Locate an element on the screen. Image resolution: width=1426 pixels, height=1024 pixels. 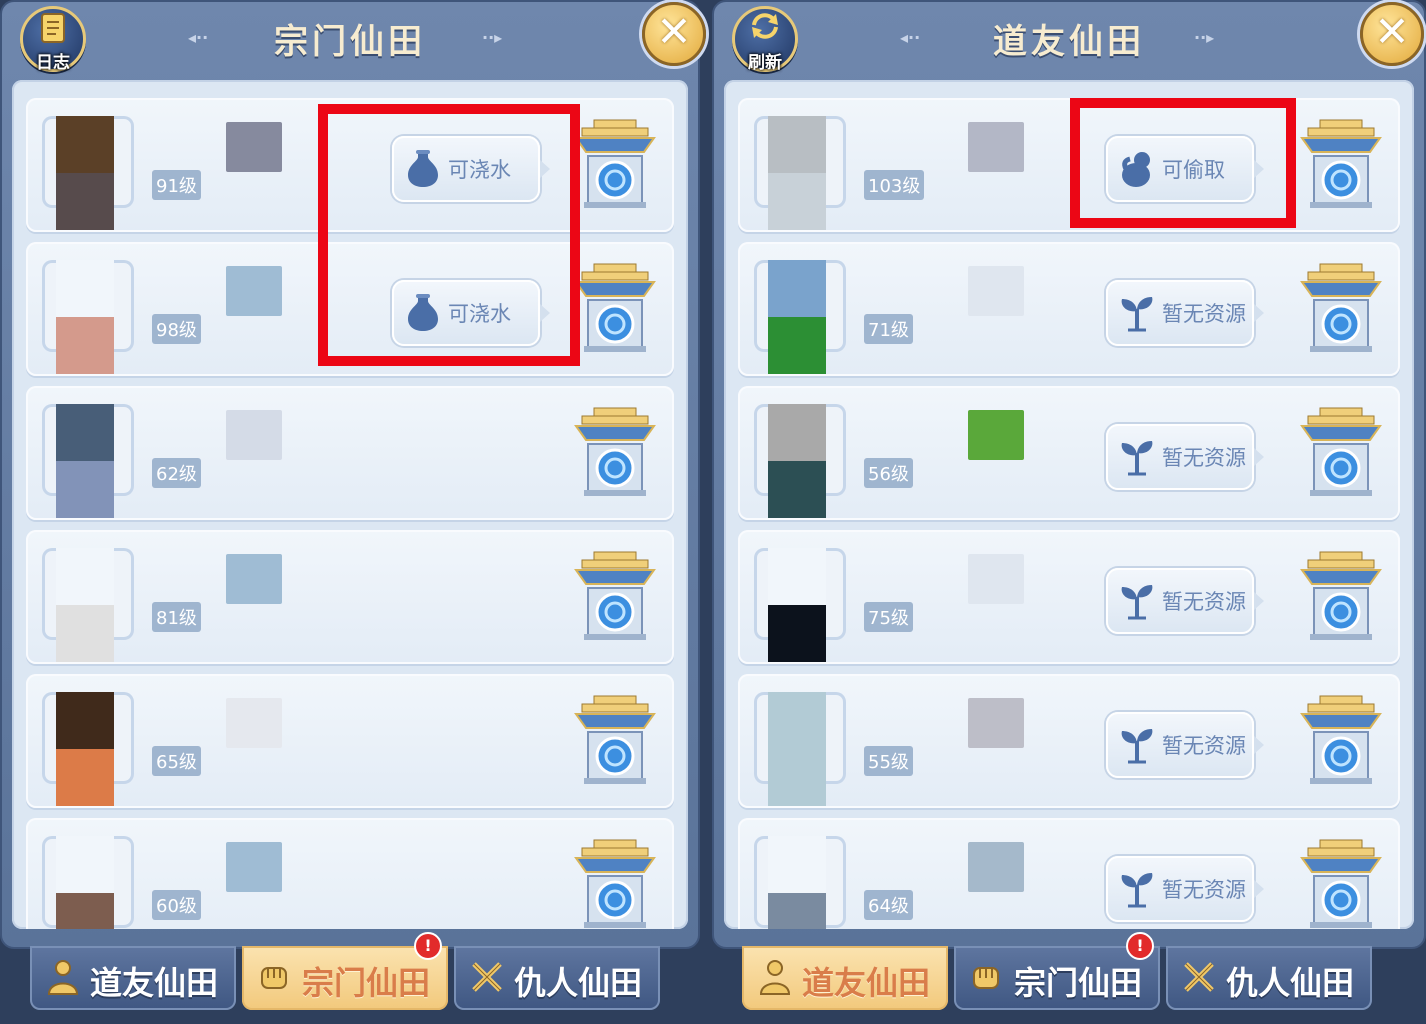
list-item: 81级 is located at coordinates (350, 597).